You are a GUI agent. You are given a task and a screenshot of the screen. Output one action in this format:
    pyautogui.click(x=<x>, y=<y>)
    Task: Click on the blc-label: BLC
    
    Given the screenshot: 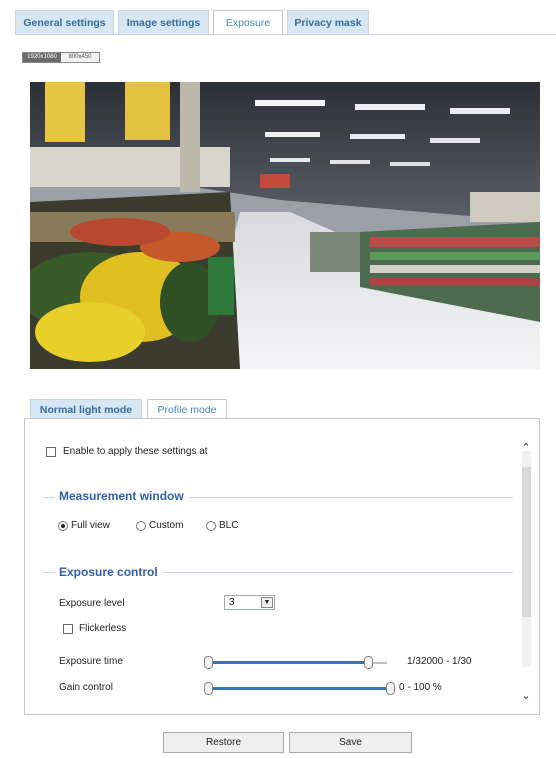 What is the action you would take?
    pyautogui.click(x=229, y=525)
    